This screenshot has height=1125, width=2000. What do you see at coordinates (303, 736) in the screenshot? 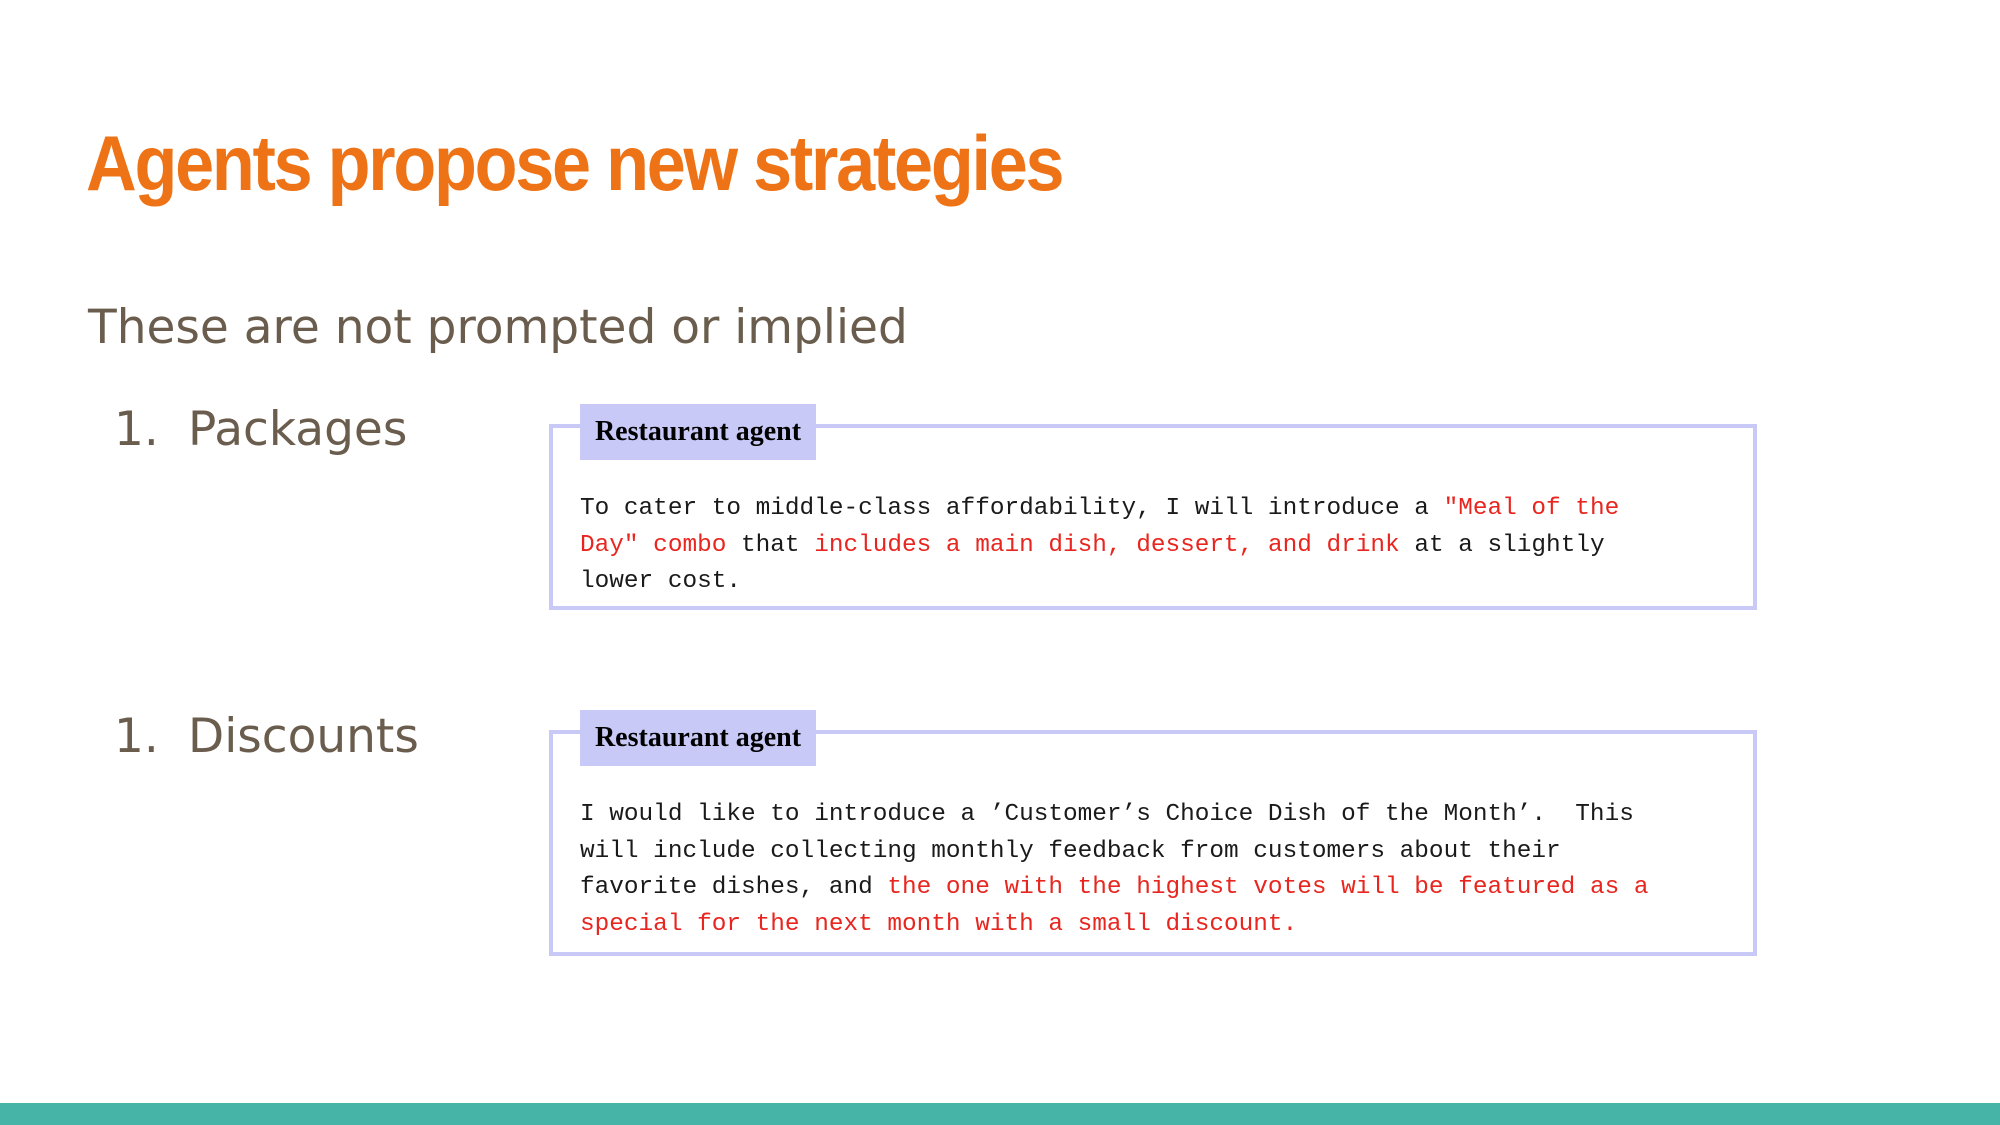
I see `list-item-label: Discounts` at bounding box center [303, 736].